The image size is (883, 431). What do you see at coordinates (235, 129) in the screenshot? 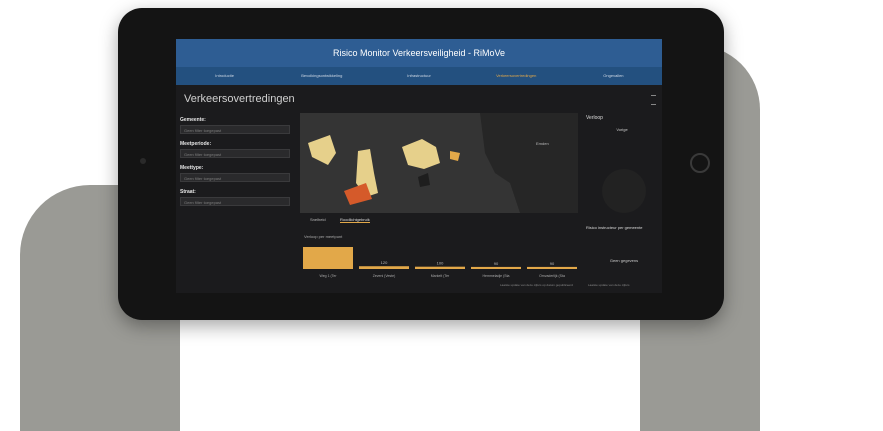
I see `filter-gemeente-select: Geen filter toegepast` at bounding box center [235, 129].